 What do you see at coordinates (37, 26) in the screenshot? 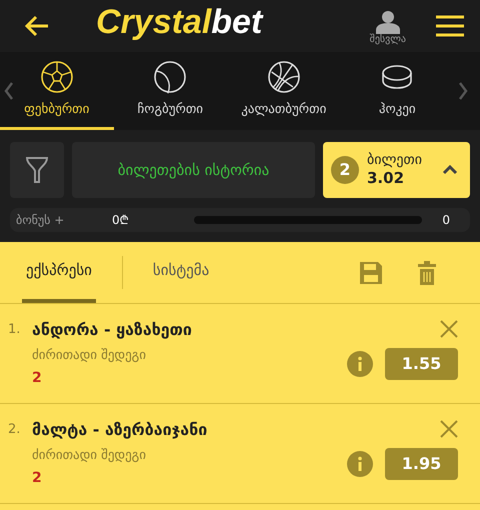
I see `back-arrow-icon` at bounding box center [37, 26].